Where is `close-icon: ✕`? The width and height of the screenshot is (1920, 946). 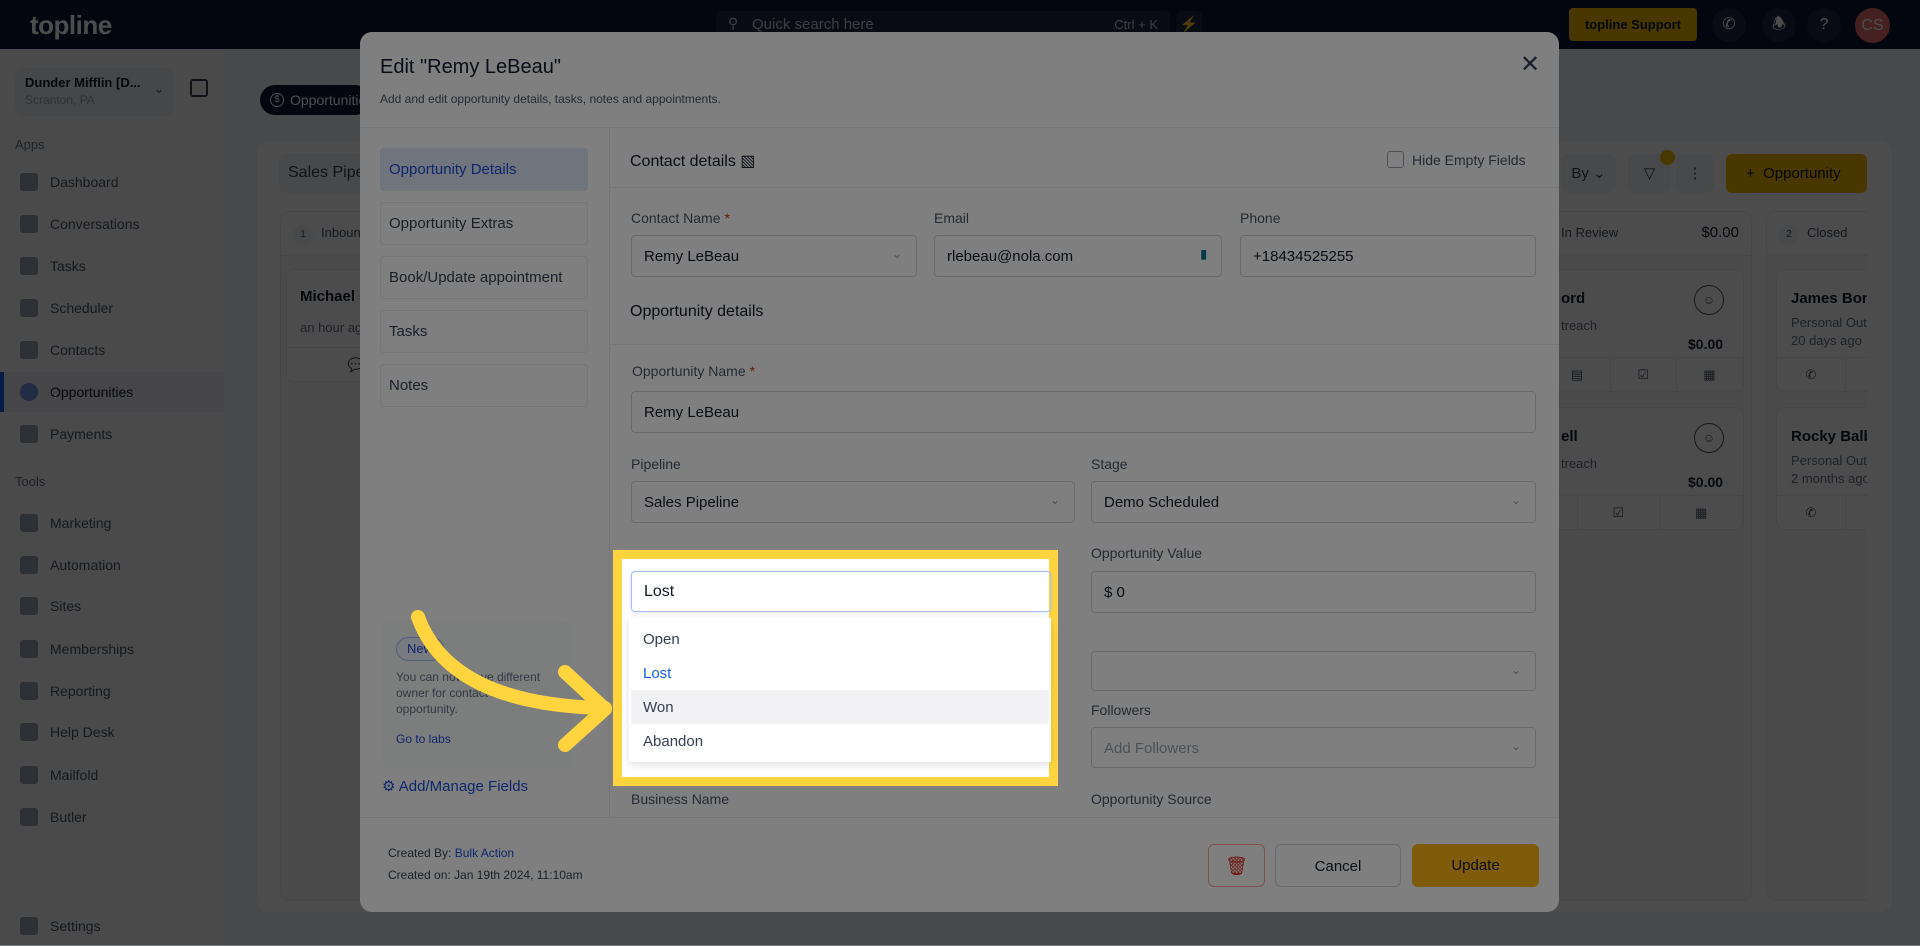 close-icon: ✕ is located at coordinates (1530, 64).